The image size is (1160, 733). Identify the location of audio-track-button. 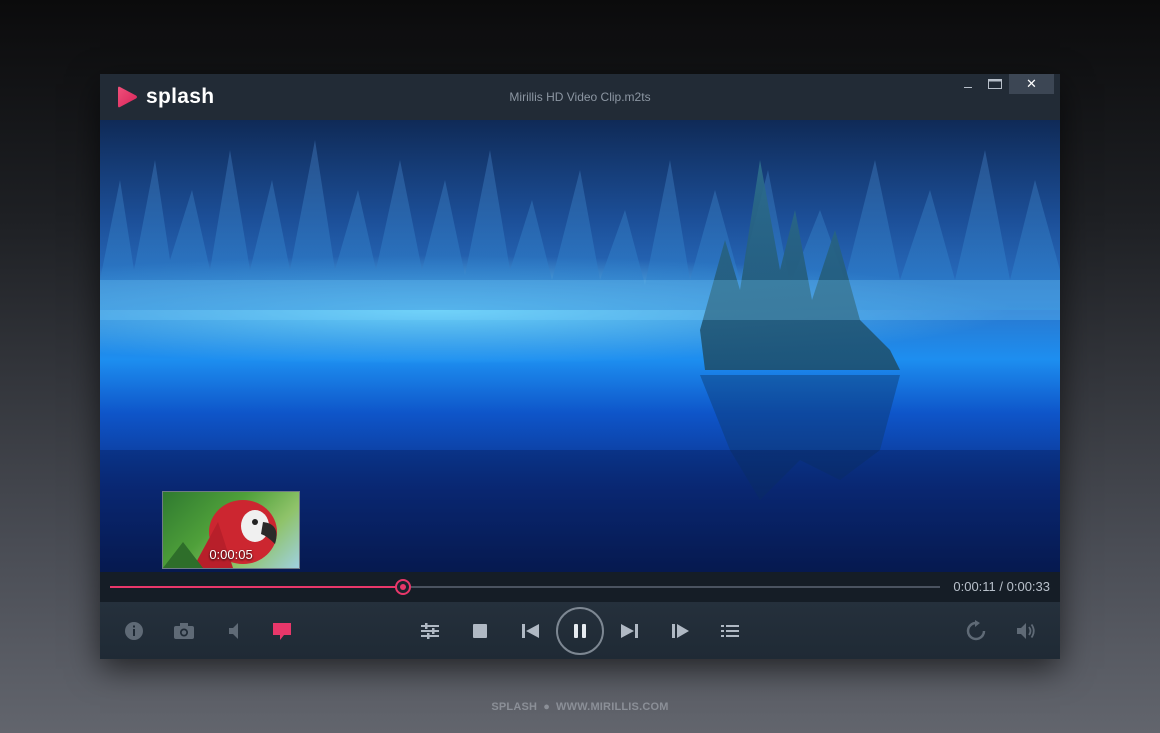
(234, 631).